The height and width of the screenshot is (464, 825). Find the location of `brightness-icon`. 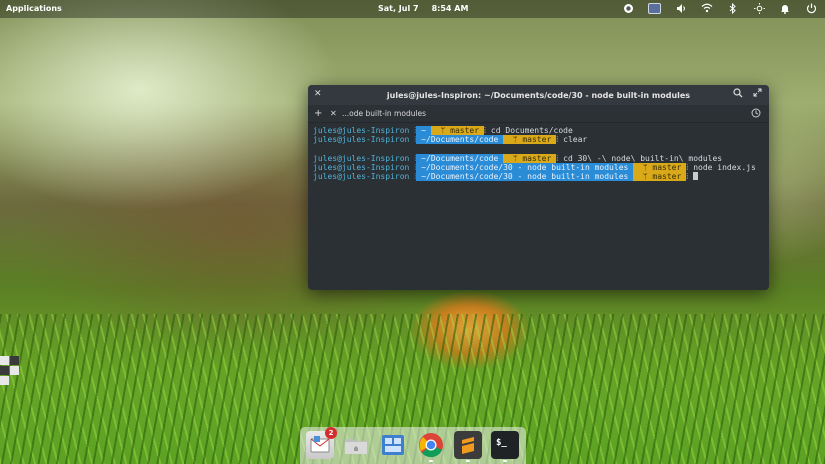

brightness-icon is located at coordinates (759, 8).